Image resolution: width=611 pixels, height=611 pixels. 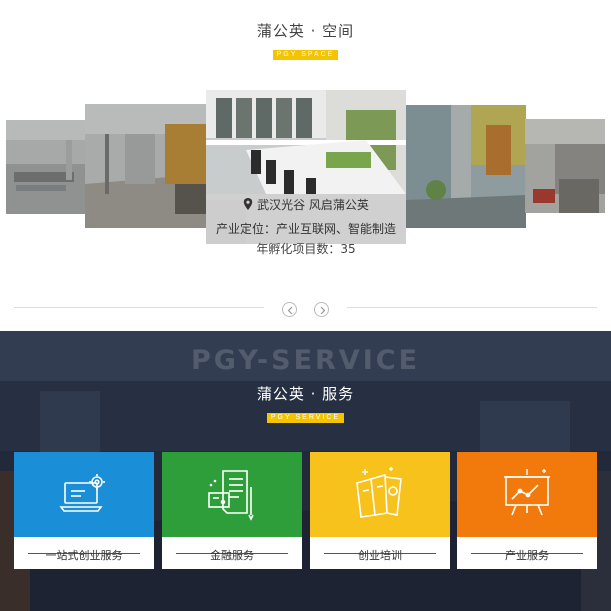 What do you see at coordinates (306, 219) in the screenshot?
I see `slide-caption: 武汉光谷 风启蒲公英 产业定位：产业互联网、智能制造` at bounding box center [306, 219].